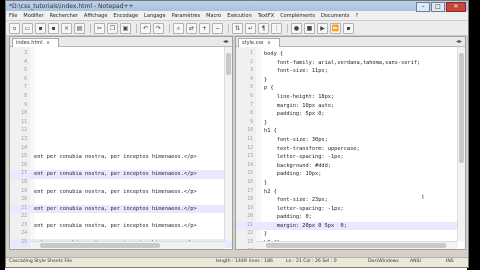 This screenshot has width=480, height=270. What do you see at coordinates (356, 16) in the screenshot?
I see `menu-help: ?` at bounding box center [356, 16].